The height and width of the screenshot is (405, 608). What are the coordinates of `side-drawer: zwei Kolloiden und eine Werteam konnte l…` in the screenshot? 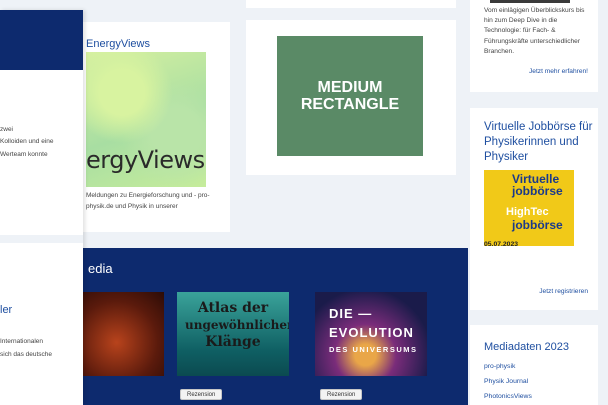 It's located at (41, 207).